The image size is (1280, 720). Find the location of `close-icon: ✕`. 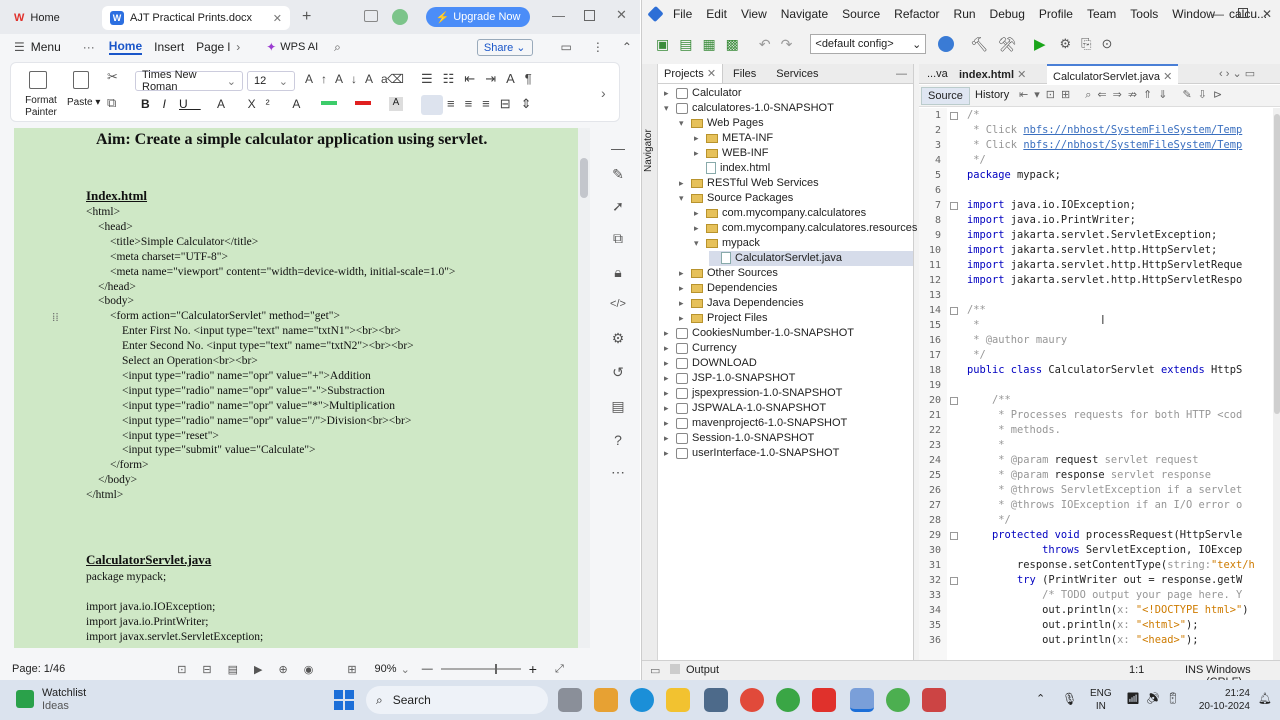

close-icon: ✕ is located at coordinates (277, 18).